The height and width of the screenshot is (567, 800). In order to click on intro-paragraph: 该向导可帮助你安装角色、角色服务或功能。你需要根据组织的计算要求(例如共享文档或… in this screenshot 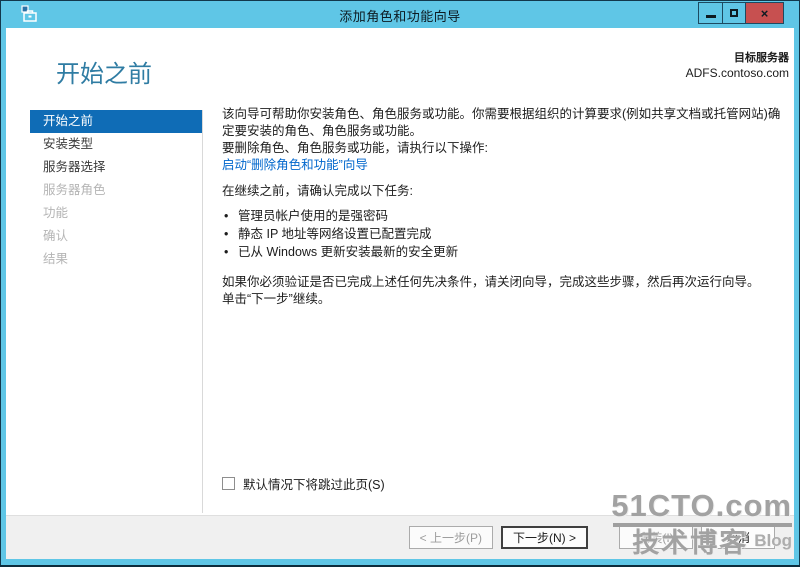, I will do `click(501, 122)`.